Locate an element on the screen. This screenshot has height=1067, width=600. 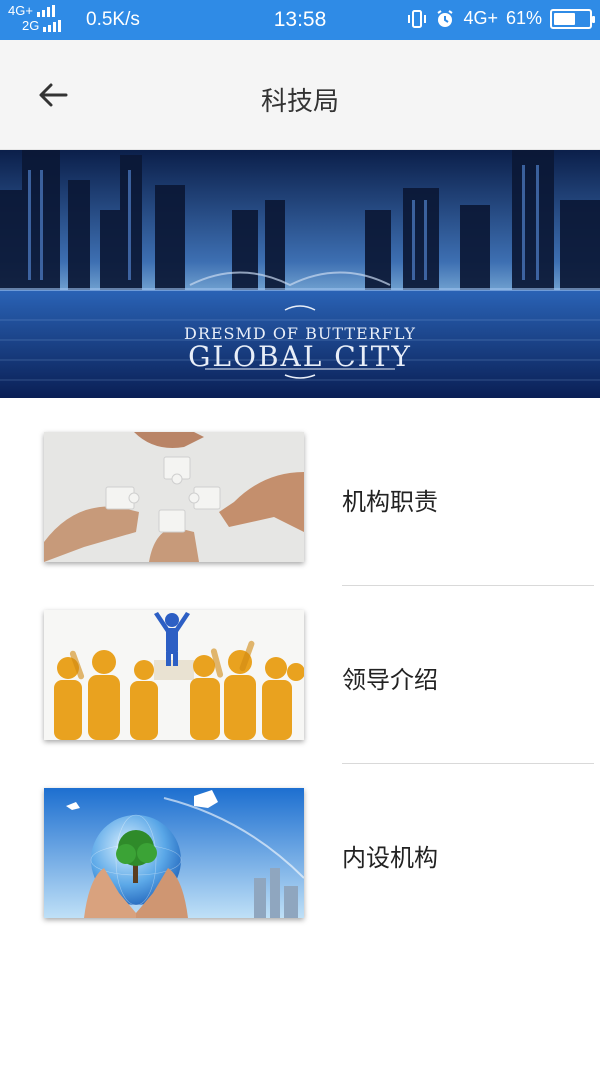
banner-title: GLOBAL CITY is located at coordinates (300, 356).